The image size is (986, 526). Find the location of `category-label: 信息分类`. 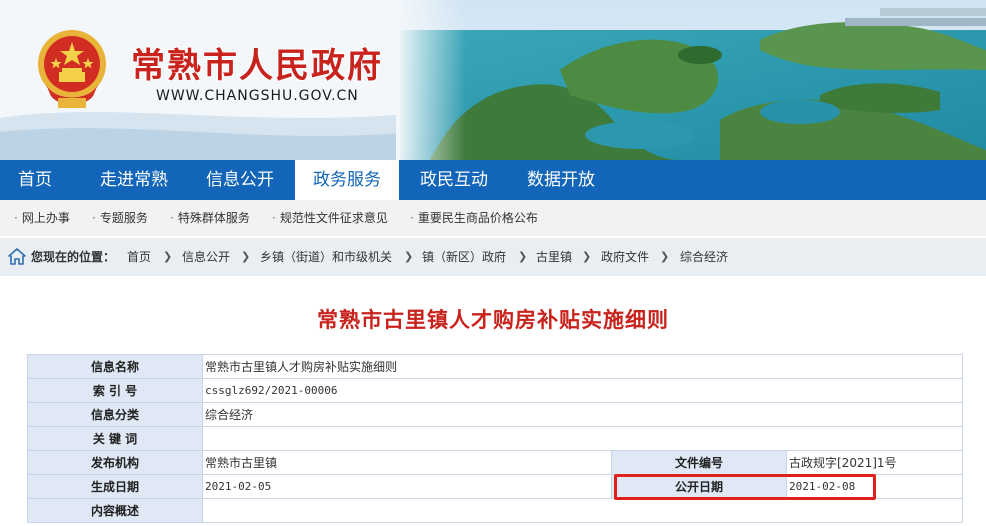

category-label: 信息分类 is located at coordinates (115, 414).